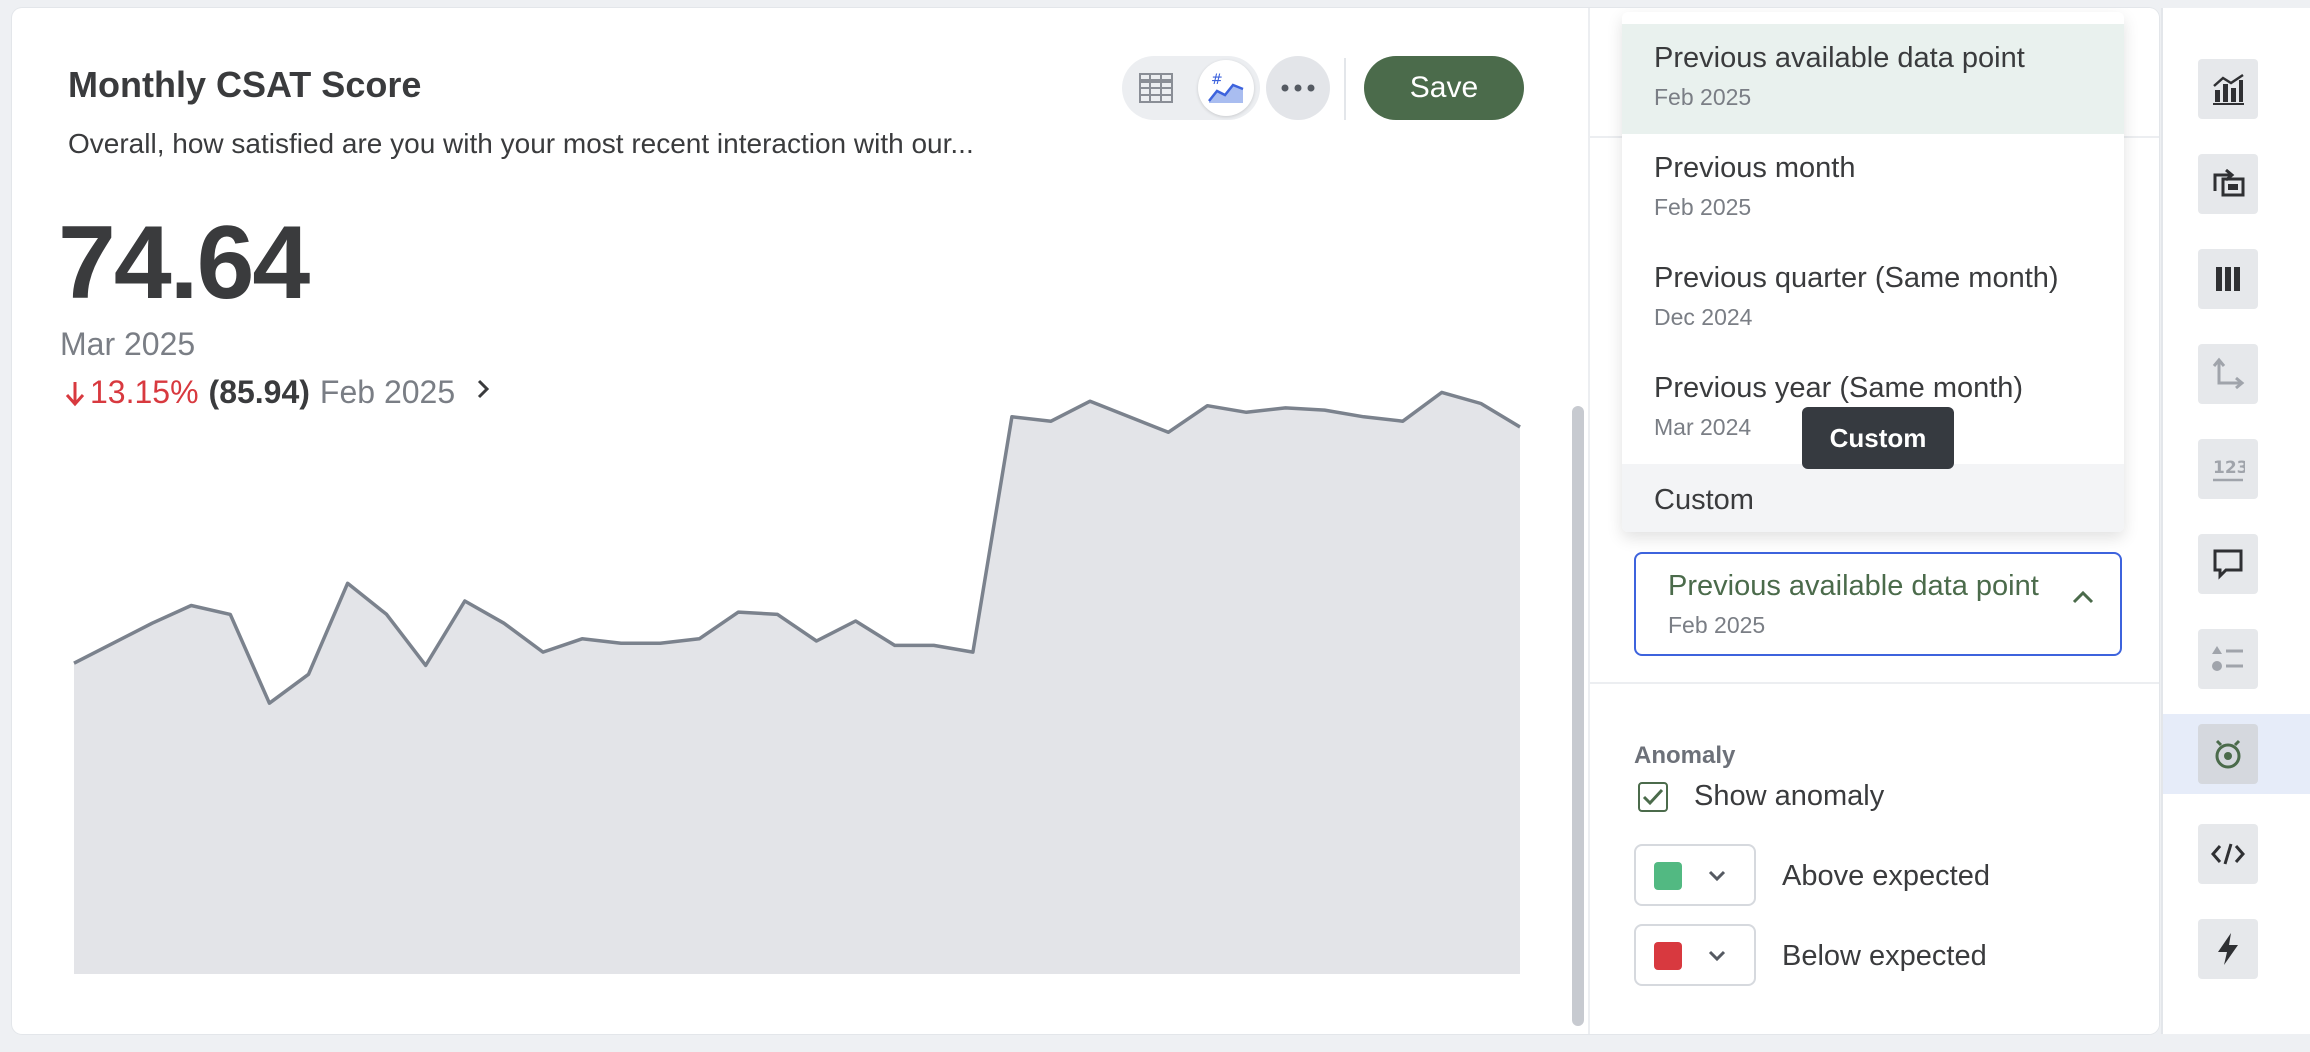 This screenshot has height=1052, width=2310. Describe the element at coordinates (1873, 189) in the screenshot. I see `dropdown-option-previous-month: Previous month Feb 2025` at that location.